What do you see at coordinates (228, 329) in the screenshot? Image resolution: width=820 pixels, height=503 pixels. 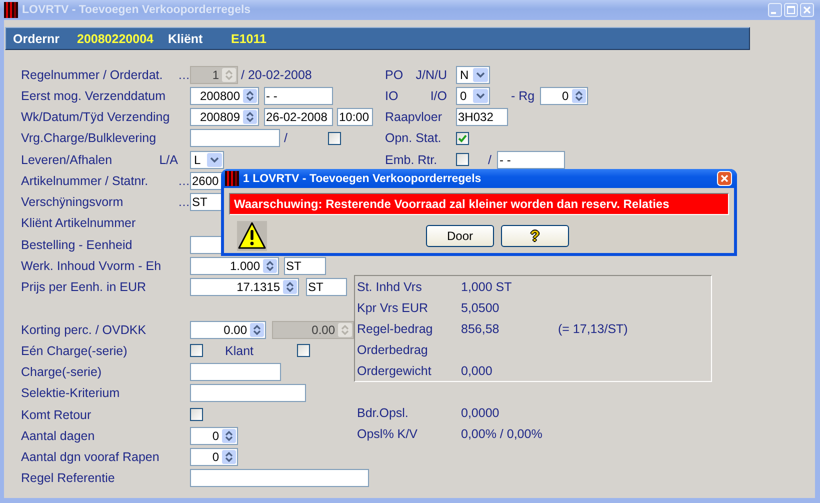 I see `number-spinner: 0.00` at bounding box center [228, 329].